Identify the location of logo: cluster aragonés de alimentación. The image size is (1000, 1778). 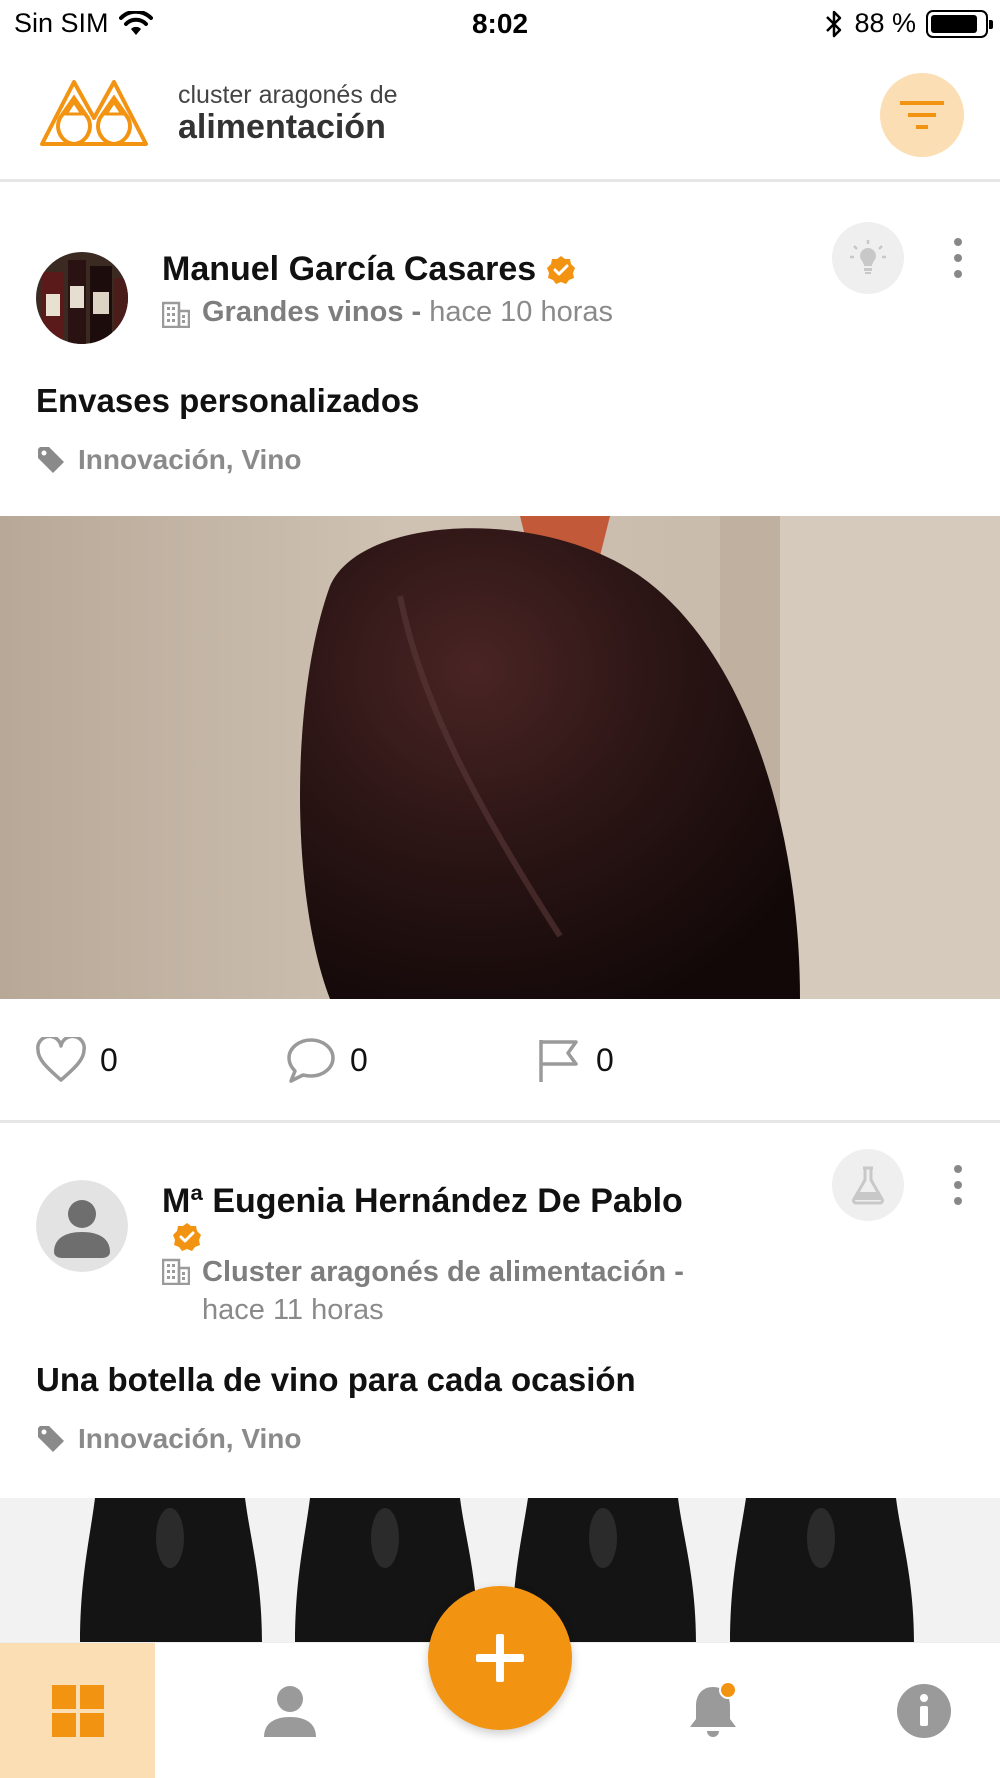
(217, 113).